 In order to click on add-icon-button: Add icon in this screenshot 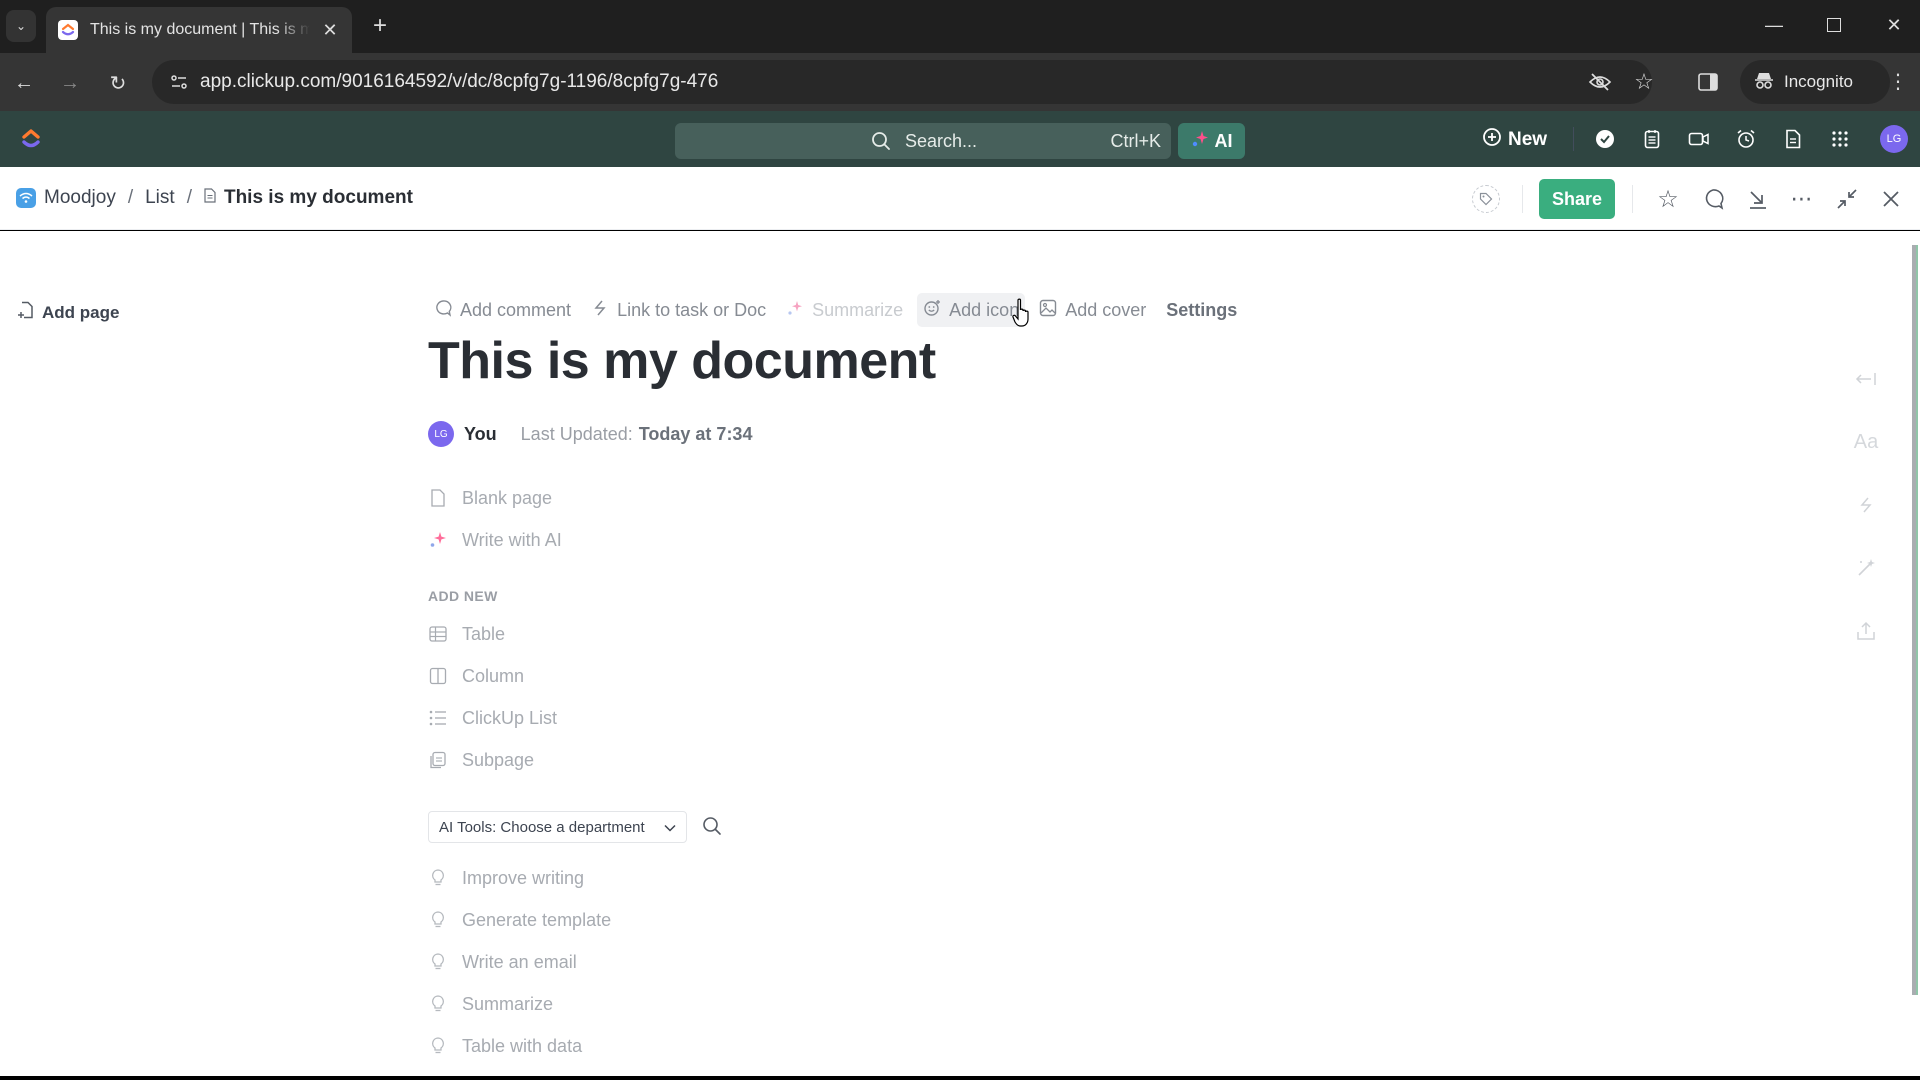, I will do `click(971, 310)`.